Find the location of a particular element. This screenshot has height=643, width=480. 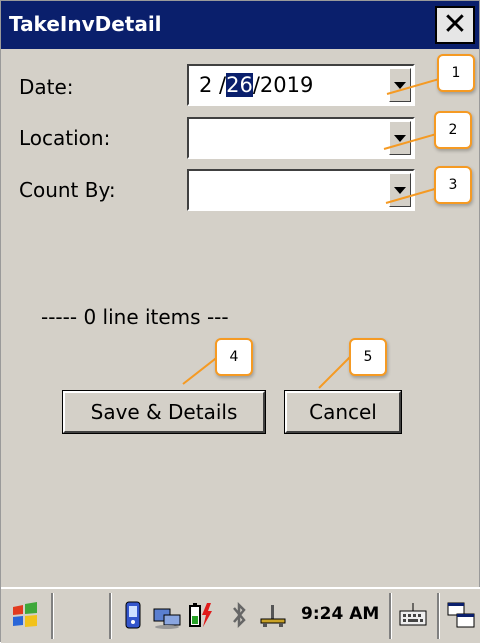

chevron-down-icon is located at coordinates (400, 190).